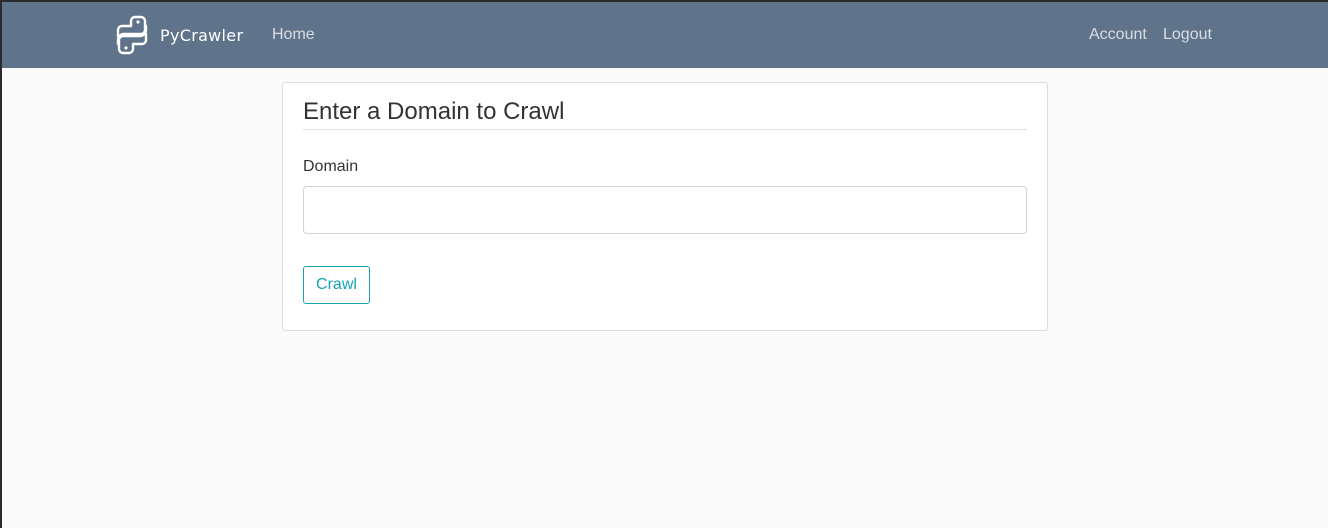 The width and height of the screenshot is (1328, 528). What do you see at coordinates (665, 129) in the screenshot?
I see `title-divider` at bounding box center [665, 129].